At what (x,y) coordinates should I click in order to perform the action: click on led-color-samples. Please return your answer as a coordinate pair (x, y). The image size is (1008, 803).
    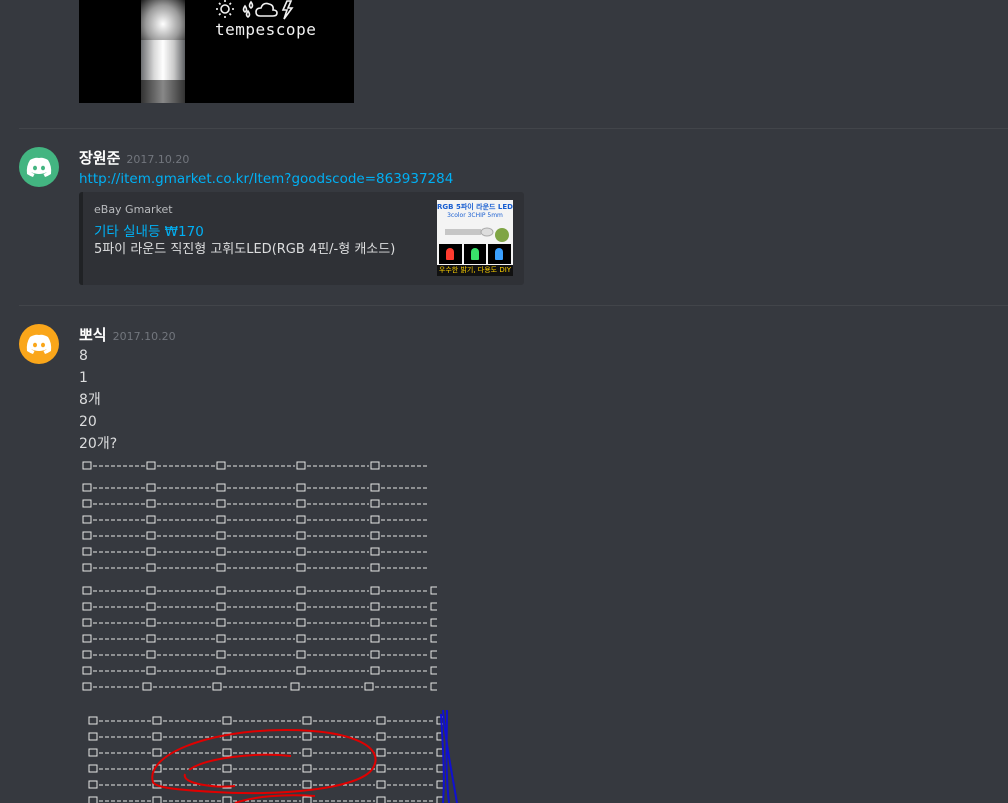
    Looking at the image, I should click on (475, 254).